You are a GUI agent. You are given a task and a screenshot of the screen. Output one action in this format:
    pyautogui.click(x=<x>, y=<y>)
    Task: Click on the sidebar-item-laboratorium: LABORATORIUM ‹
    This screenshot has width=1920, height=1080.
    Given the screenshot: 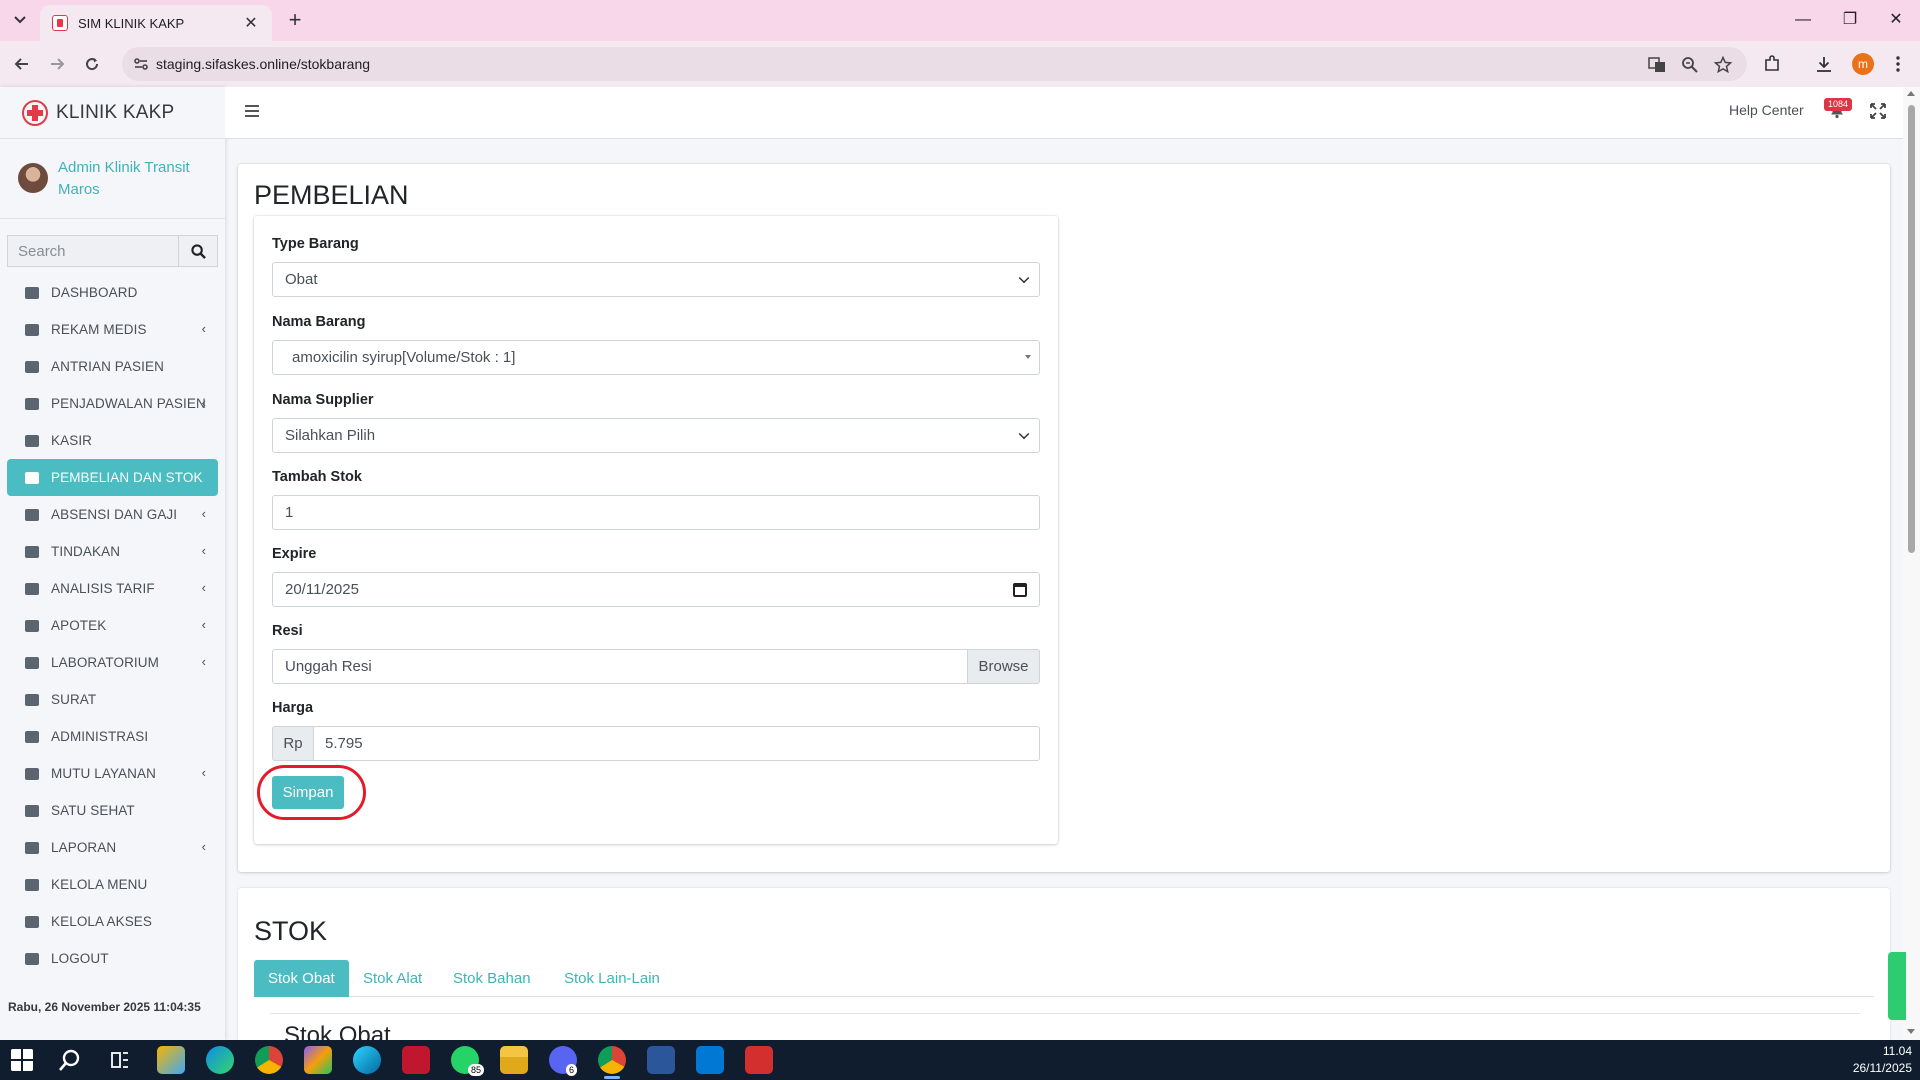 What is the action you would take?
    pyautogui.click(x=112, y=662)
    